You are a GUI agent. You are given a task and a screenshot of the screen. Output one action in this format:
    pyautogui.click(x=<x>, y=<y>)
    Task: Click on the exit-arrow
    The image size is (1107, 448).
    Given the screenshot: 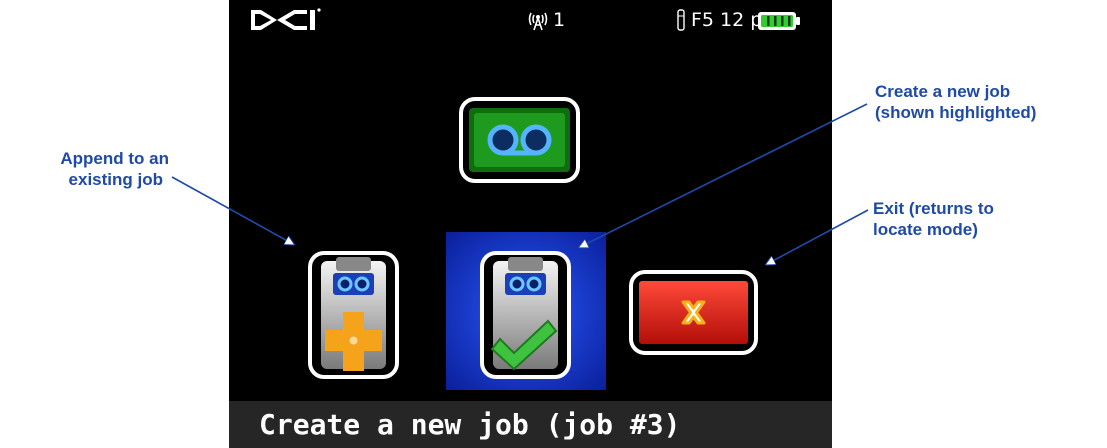 What is the action you would take?
    pyautogui.click(x=818, y=236)
    